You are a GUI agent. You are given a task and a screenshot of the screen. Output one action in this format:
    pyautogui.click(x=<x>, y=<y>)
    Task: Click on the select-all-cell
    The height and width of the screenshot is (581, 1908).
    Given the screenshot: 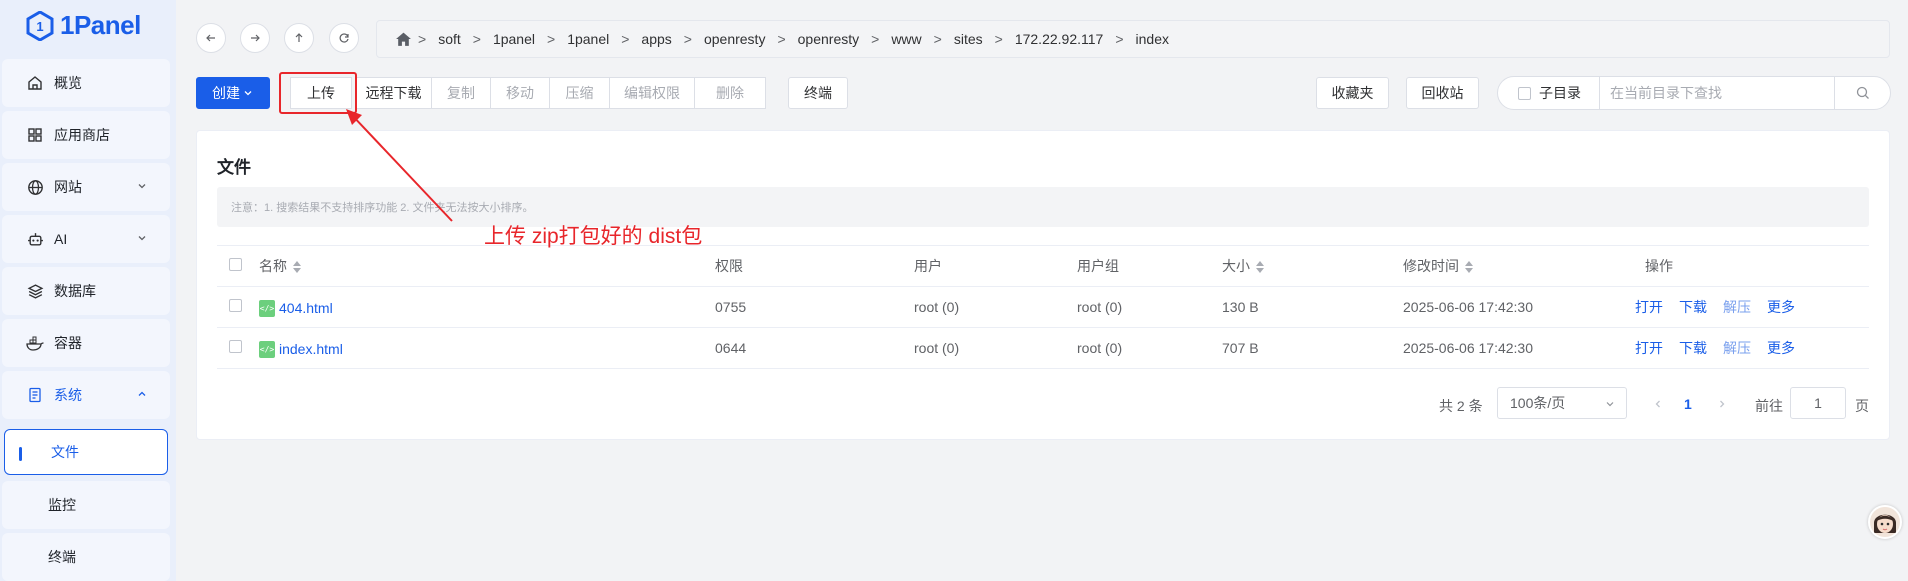 What is the action you would take?
    pyautogui.click(x=238, y=266)
    